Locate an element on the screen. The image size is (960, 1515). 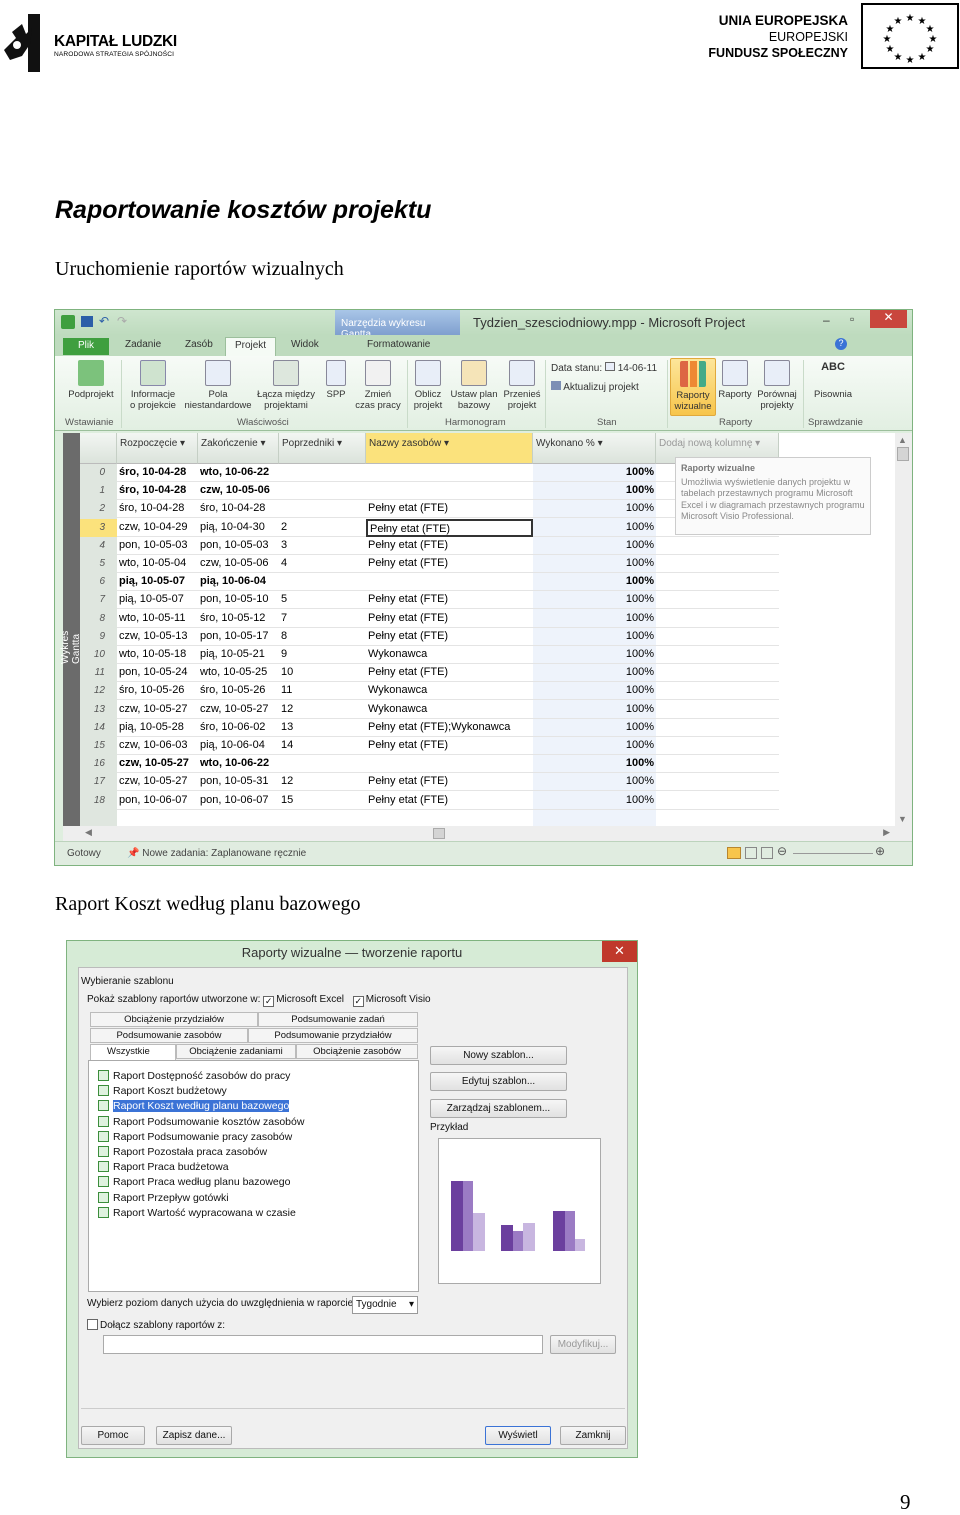
close-button: Zamknij is located at coordinates (593, 1435).